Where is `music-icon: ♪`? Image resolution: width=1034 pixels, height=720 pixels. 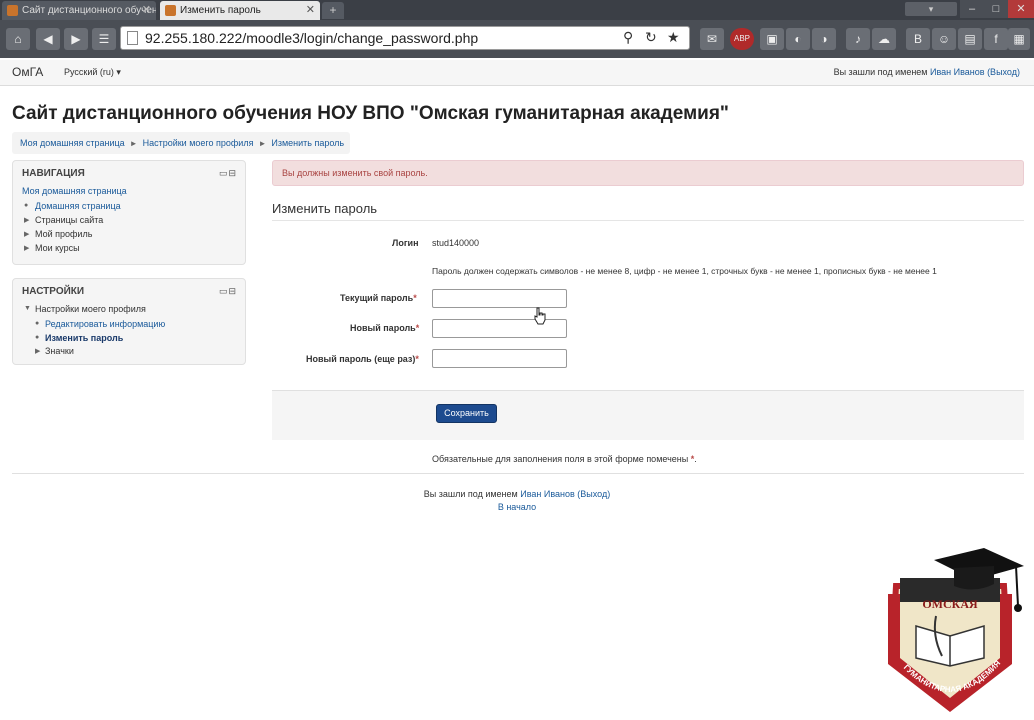 music-icon: ♪ is located at coordinates (858, 39).